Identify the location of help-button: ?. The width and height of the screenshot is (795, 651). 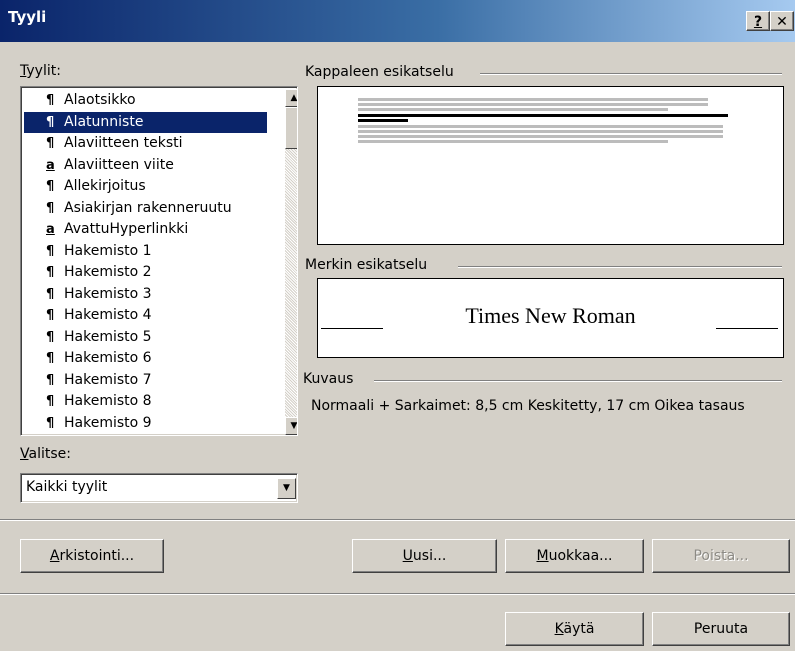
(758, 21).